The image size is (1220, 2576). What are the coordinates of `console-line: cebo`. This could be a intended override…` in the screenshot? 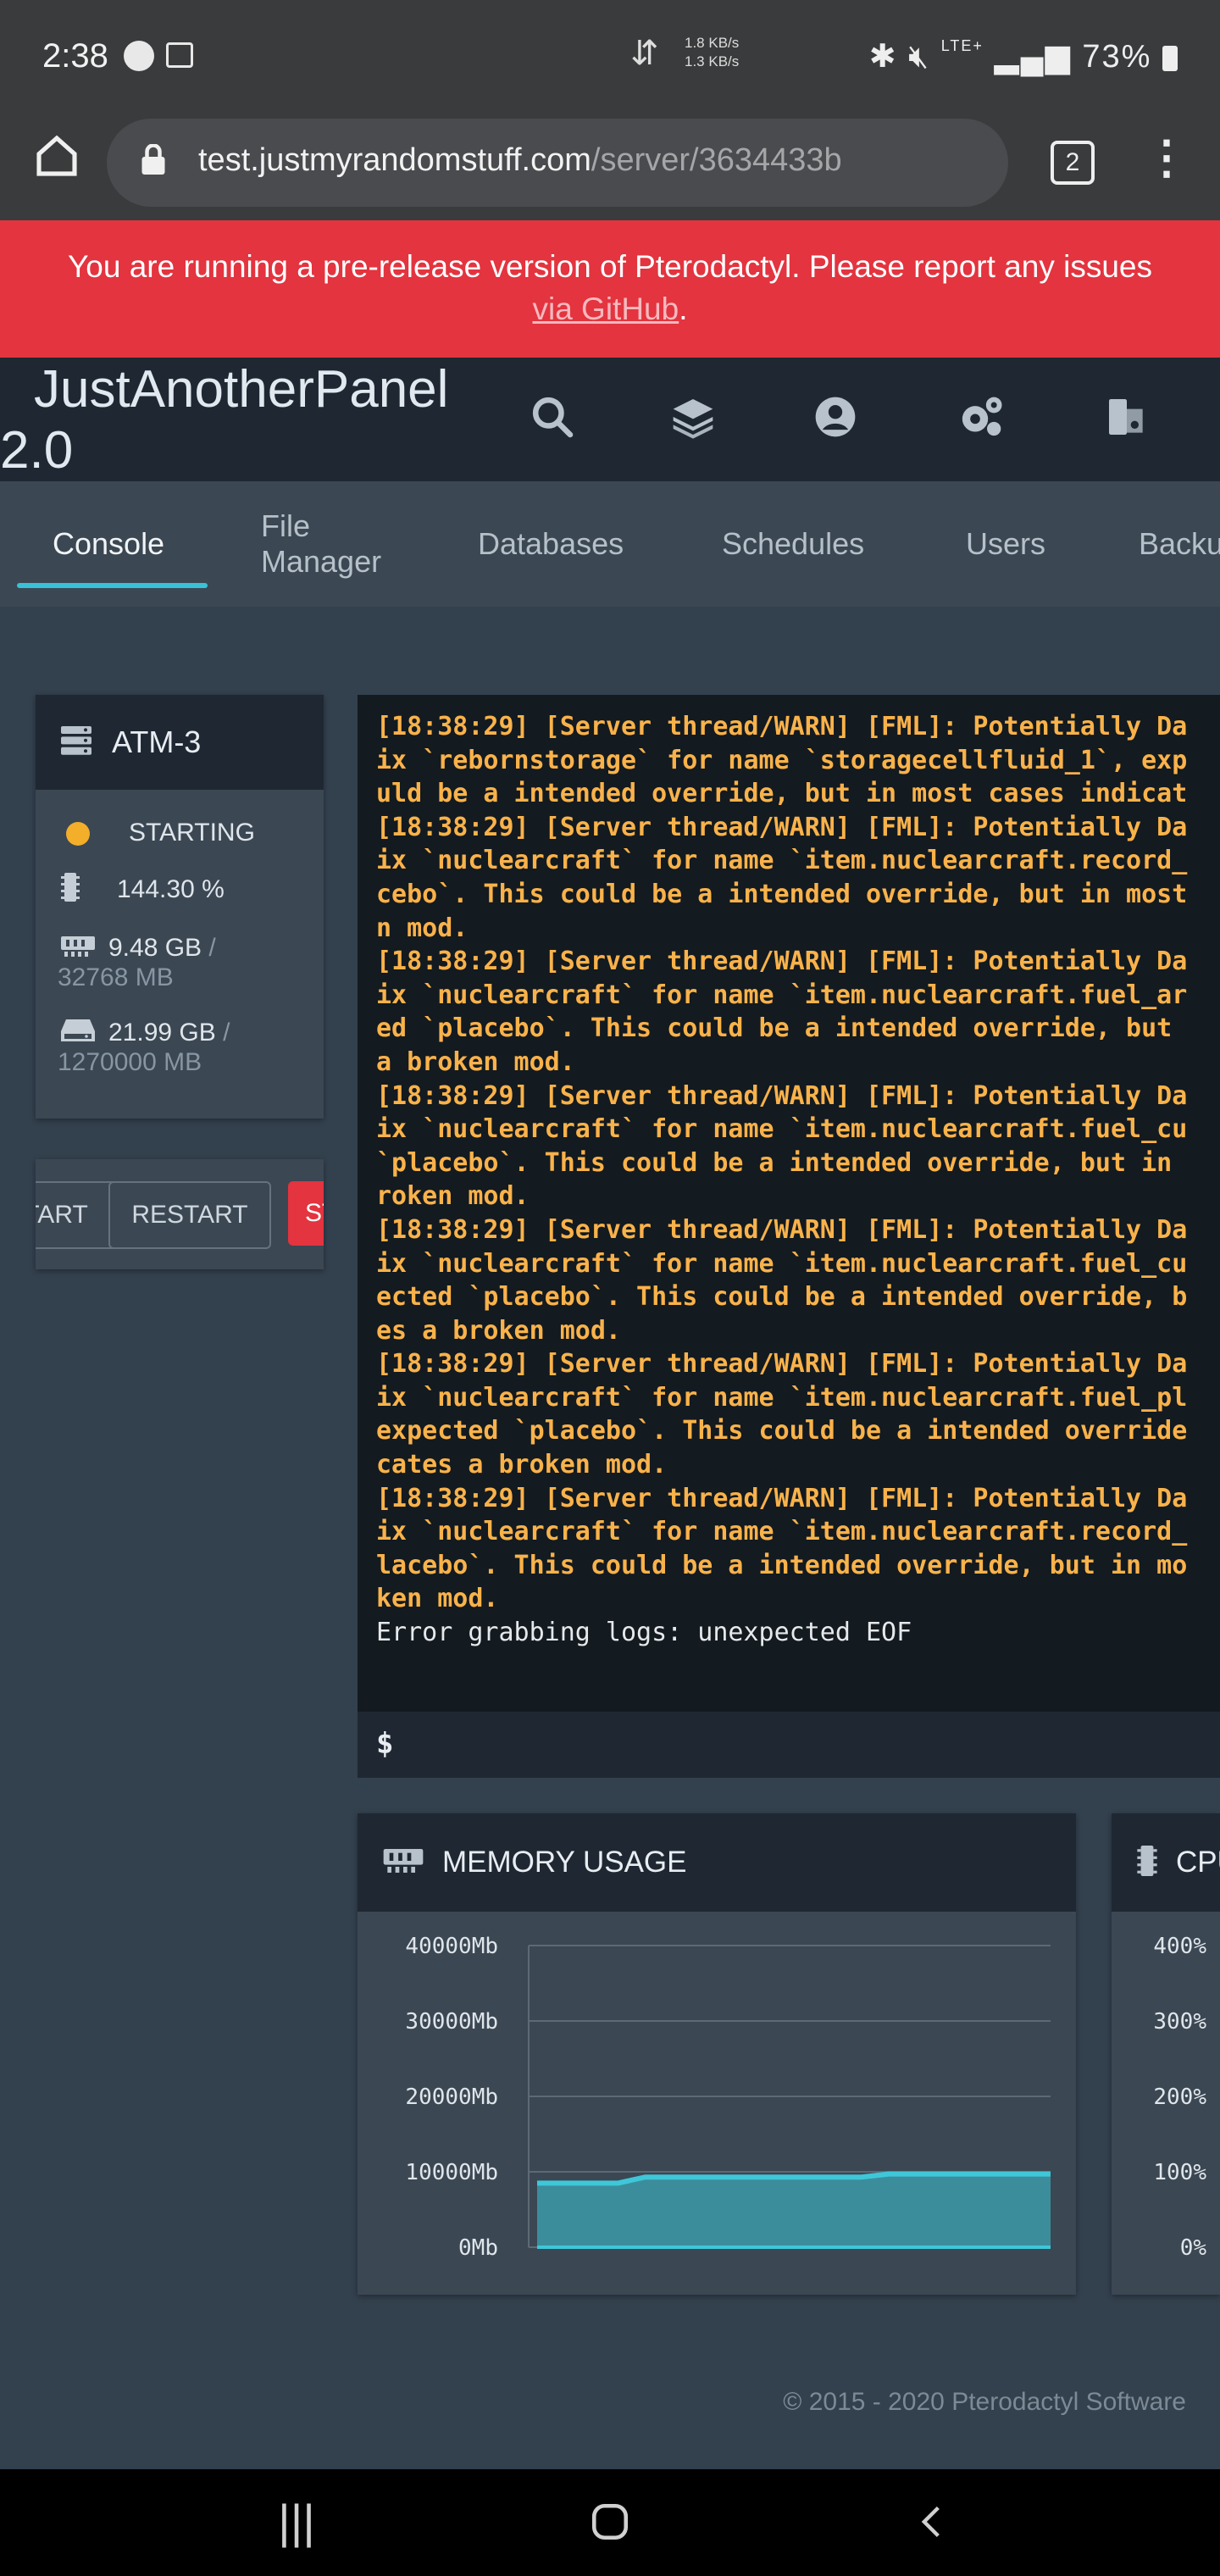 It's located at (782, 894).